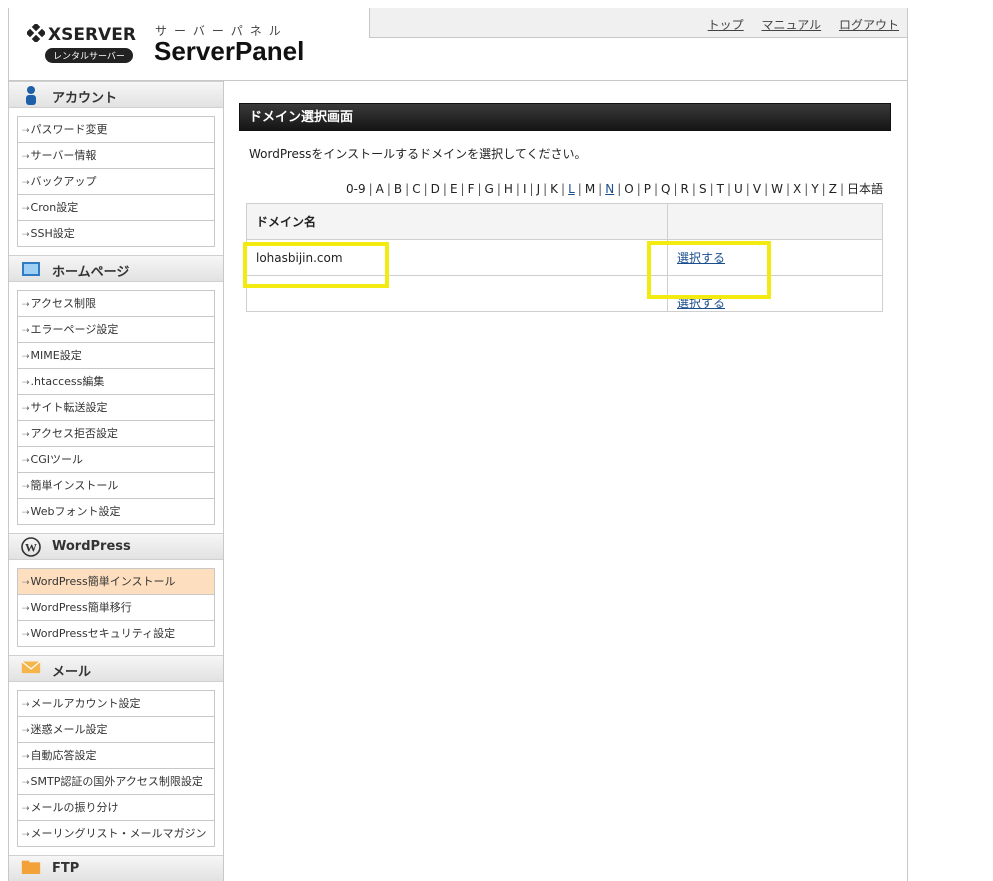  Describe the element at coordinates (116, 460) in the screenshot. I see `sidebar-item: ⇢CGIツール` at that location.